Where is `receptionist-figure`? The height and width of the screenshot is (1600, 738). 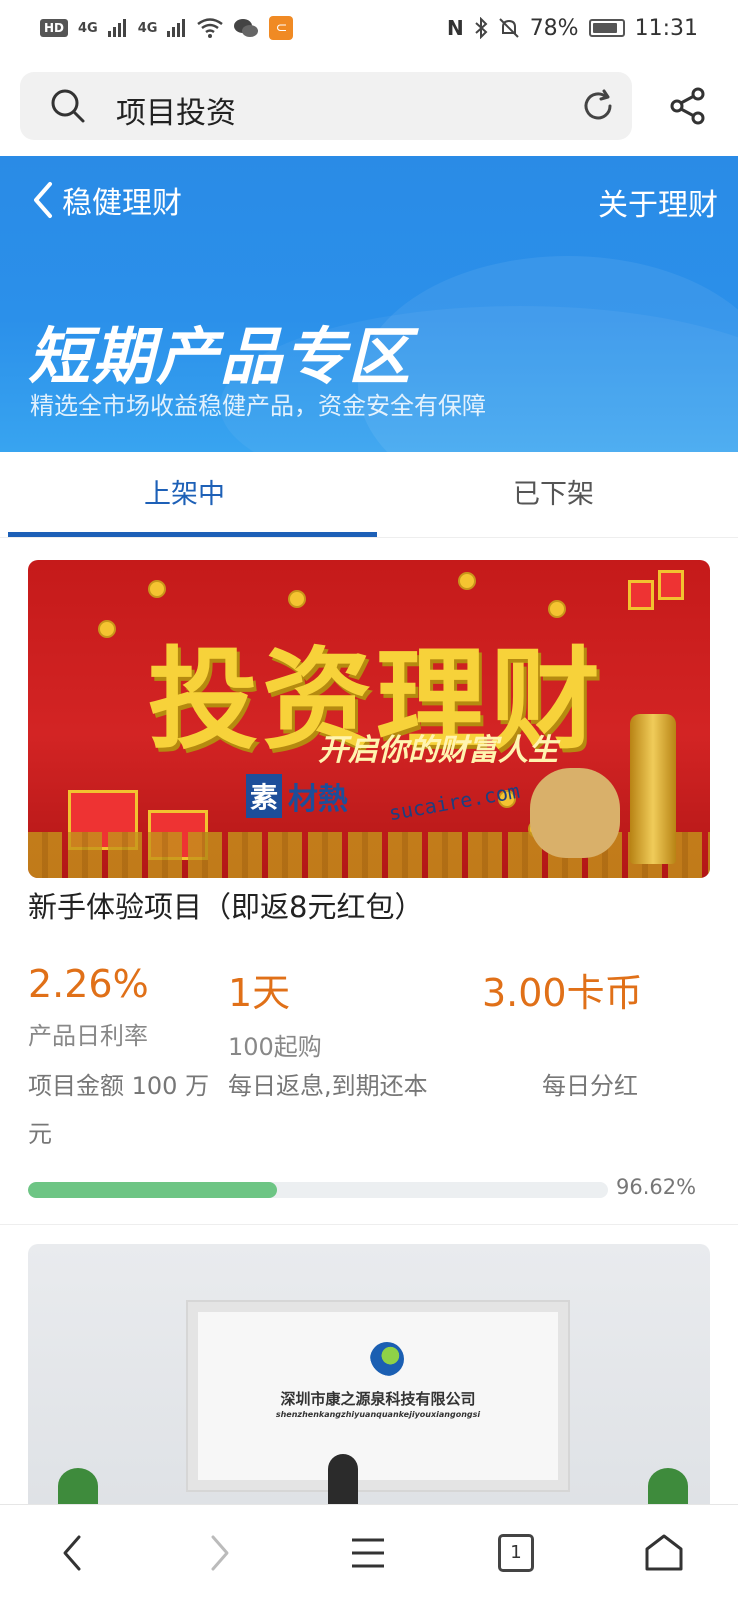
receptionist-figure is located at coordinates (343, 1479).